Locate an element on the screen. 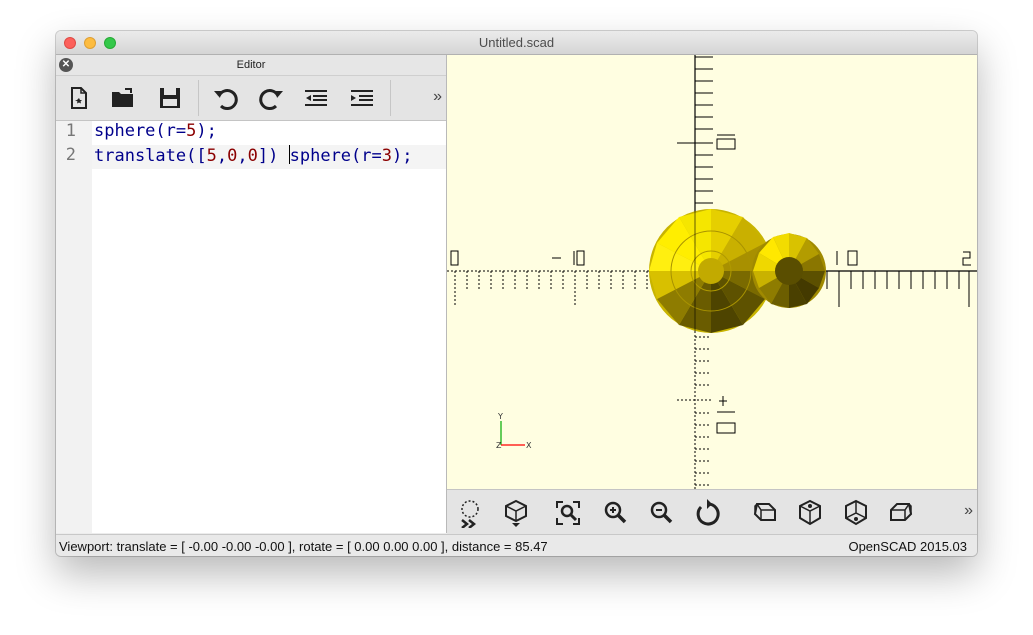 This screenshot has height=635, width=1033. view-all-icon is located at coordinates (568, 513).